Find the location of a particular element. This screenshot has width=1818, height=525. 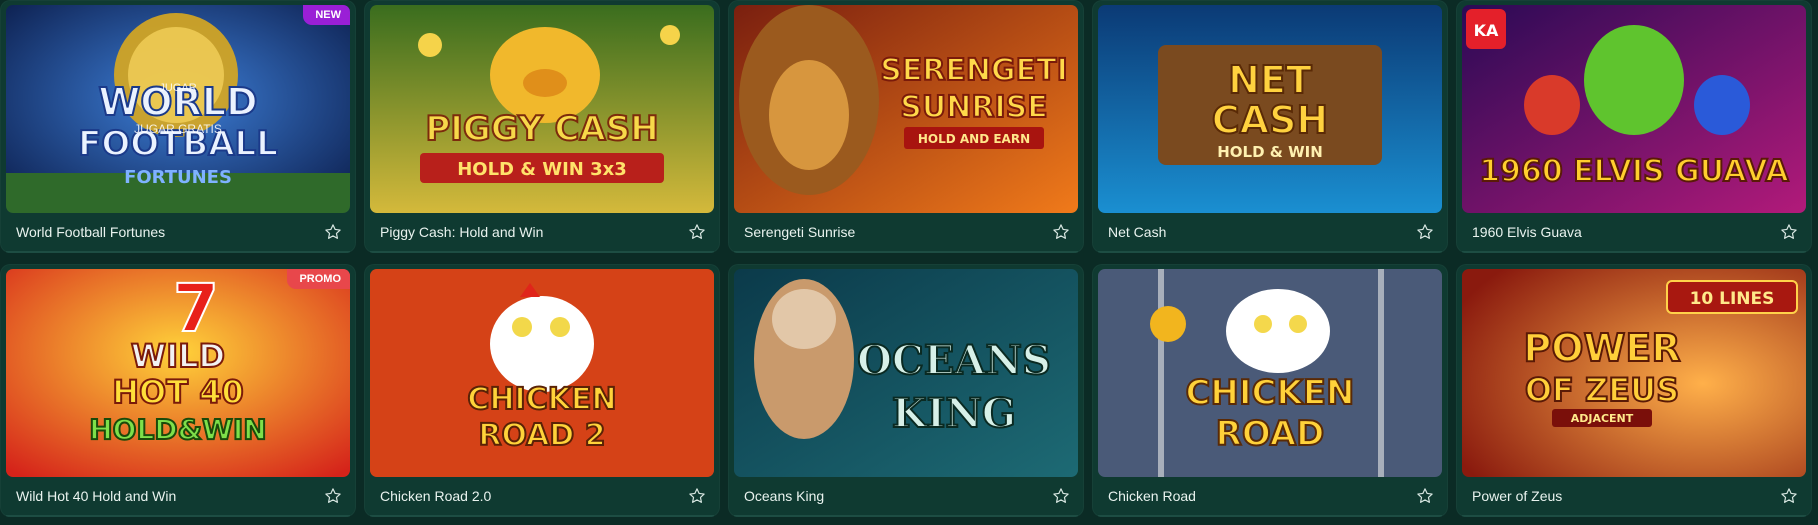

new-badge: NEW is located at coordinates (326, 15).